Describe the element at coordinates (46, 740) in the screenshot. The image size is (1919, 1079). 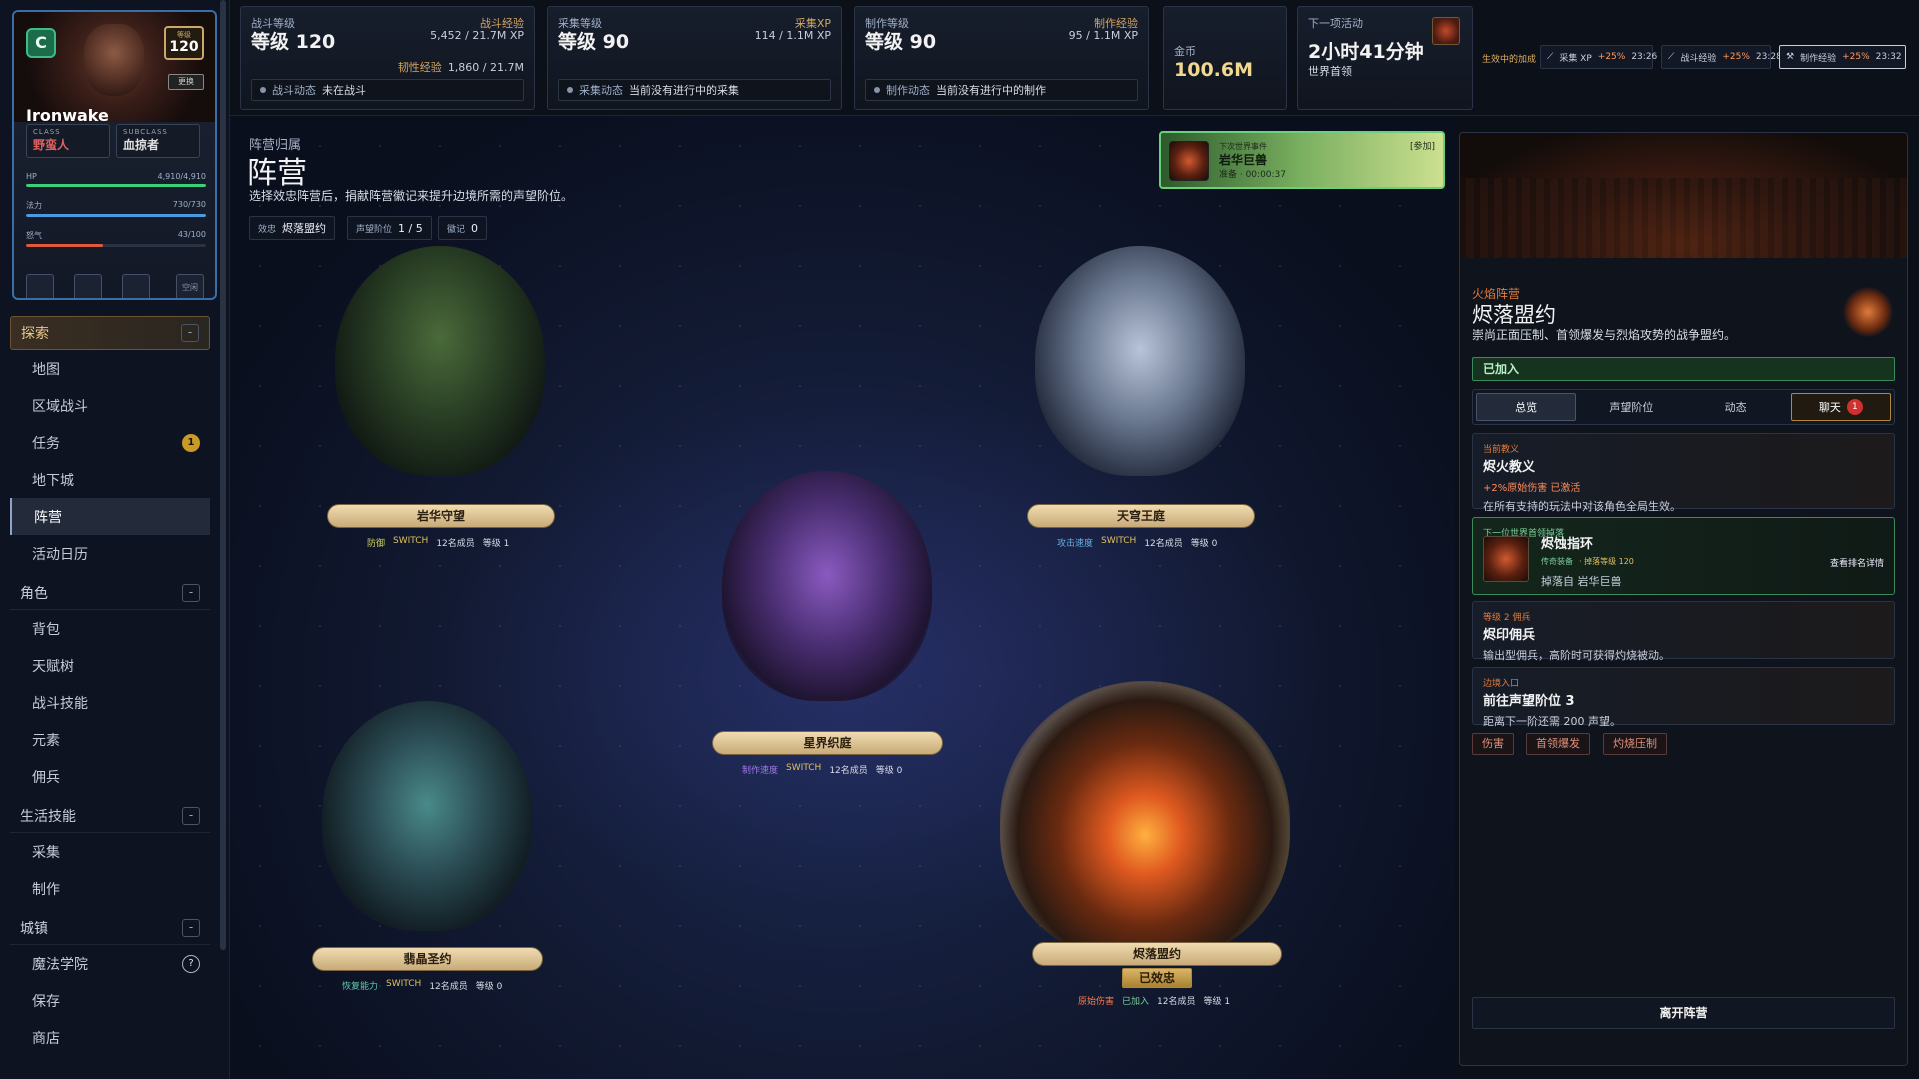
I see `nav-item-label: 元素` at that location.